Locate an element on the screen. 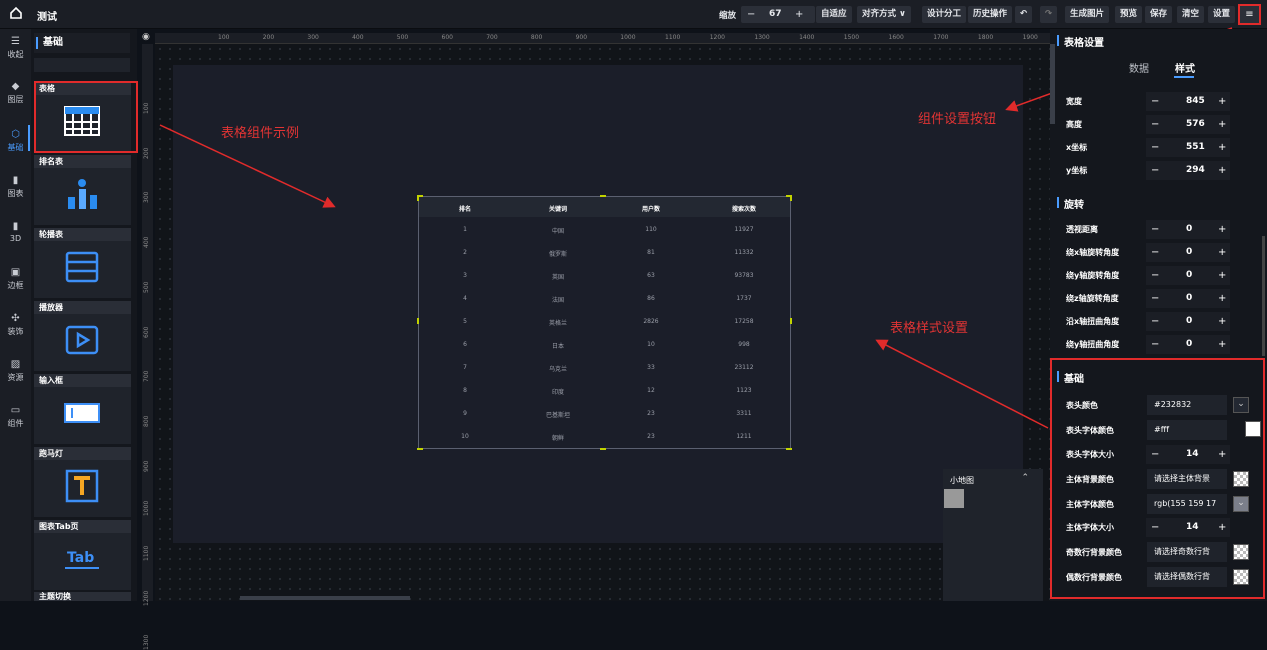 This screenshot has height=650, width=1267. align-dropdown: 对齐方式 ∨ is located at coordinates (884, 14).